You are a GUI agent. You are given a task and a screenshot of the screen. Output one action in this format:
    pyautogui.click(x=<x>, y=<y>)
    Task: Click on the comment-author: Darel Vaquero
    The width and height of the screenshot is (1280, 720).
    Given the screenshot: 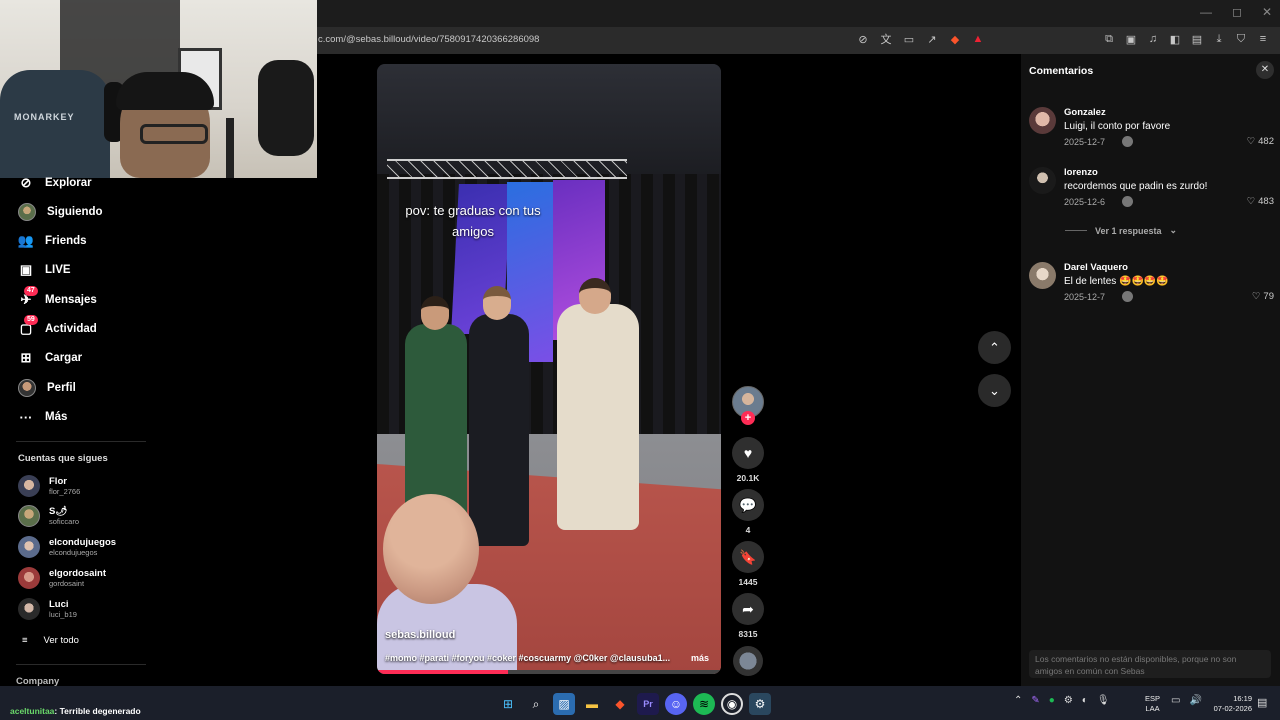 What is the action you would take?
    pyautogui.click(x=1096, y=267)
    